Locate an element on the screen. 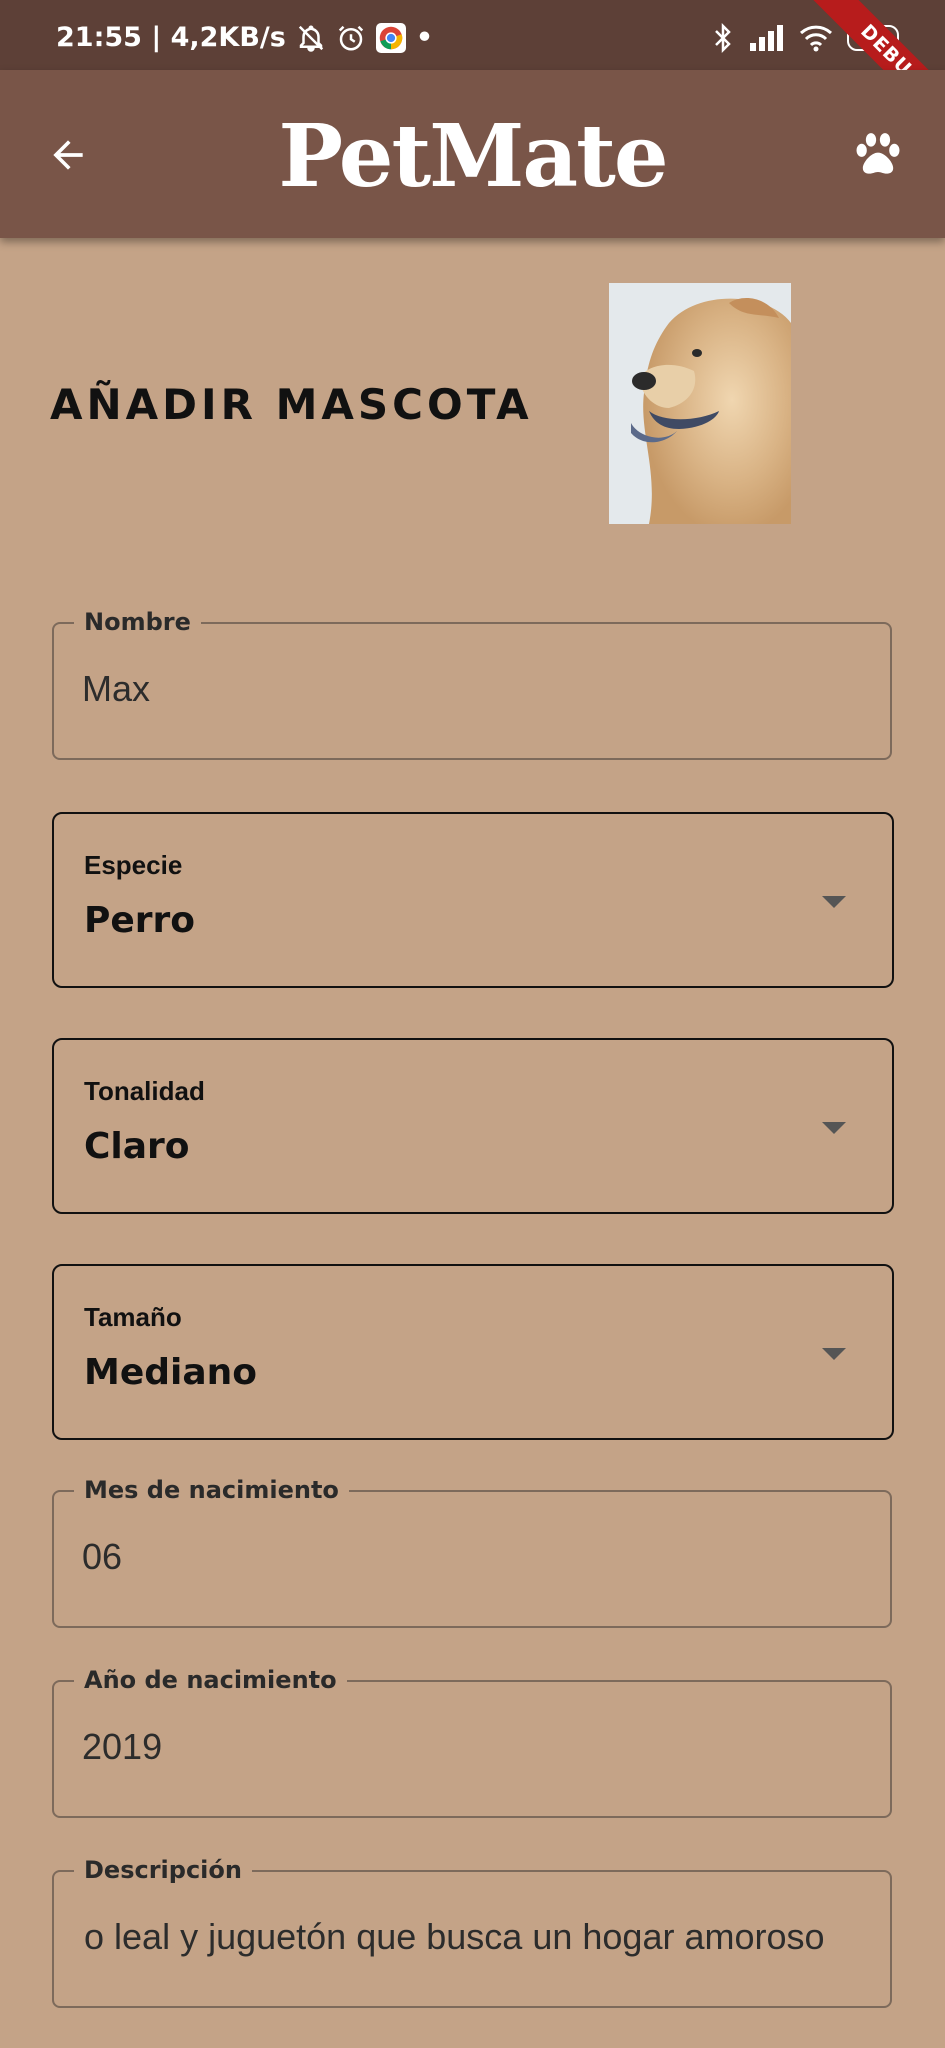 The image size is (945, 2048). birth-month-field: Mes de nacimiento 06 is located at coordinates (472, 1552).